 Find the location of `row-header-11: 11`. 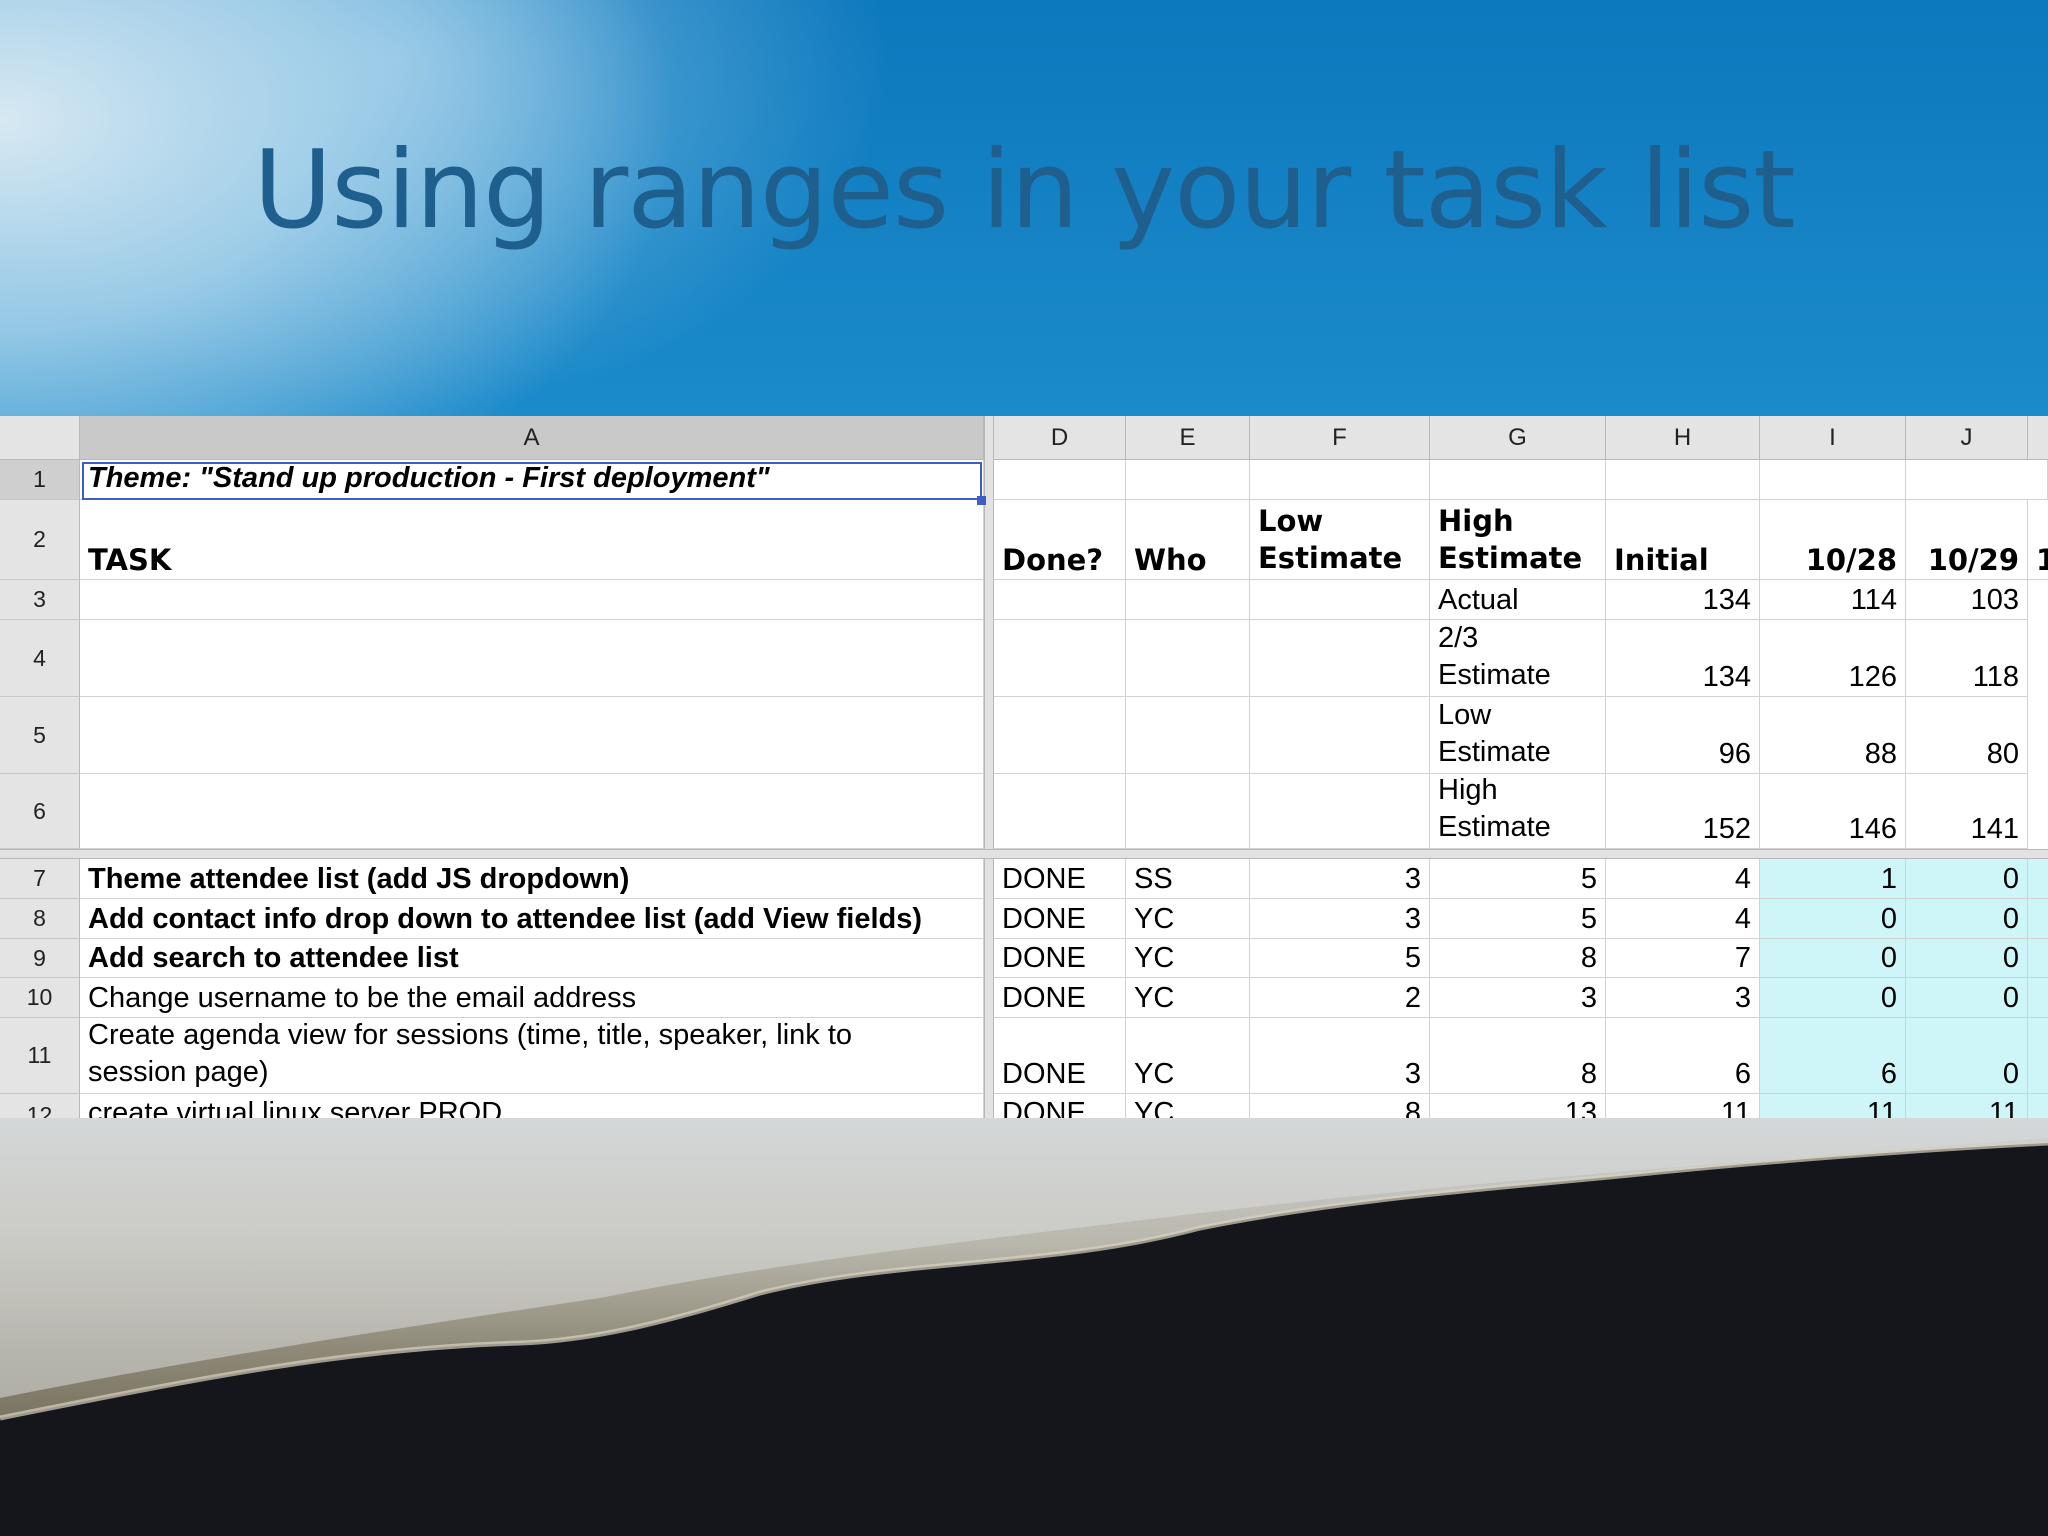

row-header-11: 11 is located at coordinates (40, 1056).